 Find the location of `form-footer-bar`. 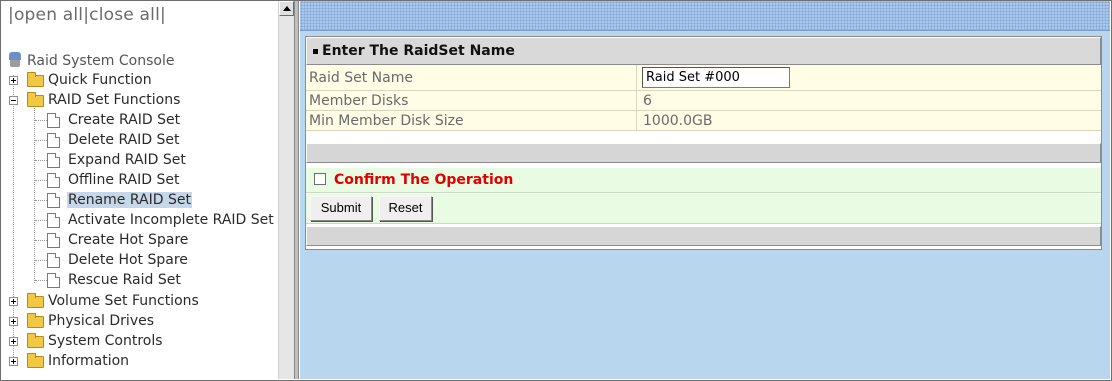

form-footer-bar is located at coordinates (703, 236).